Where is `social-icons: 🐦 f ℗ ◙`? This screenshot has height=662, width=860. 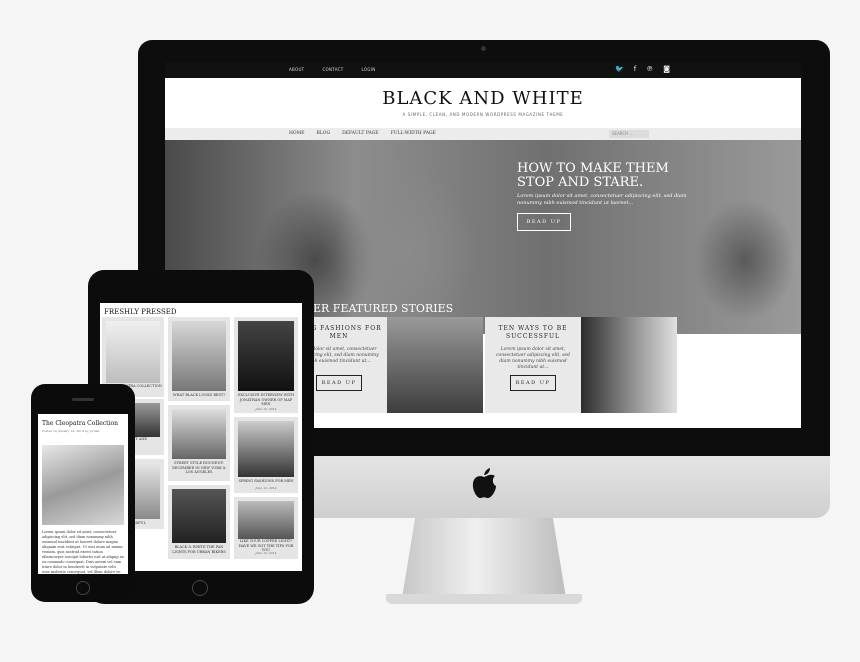 social-icons: 🐦 f ℗ ◙ is located at coordinates (642, 69).